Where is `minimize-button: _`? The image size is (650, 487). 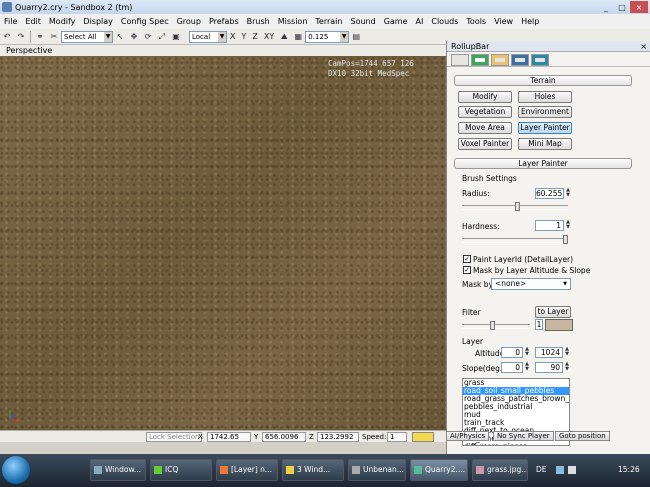 minimize-button: _ is located at coordinates (606, 7).